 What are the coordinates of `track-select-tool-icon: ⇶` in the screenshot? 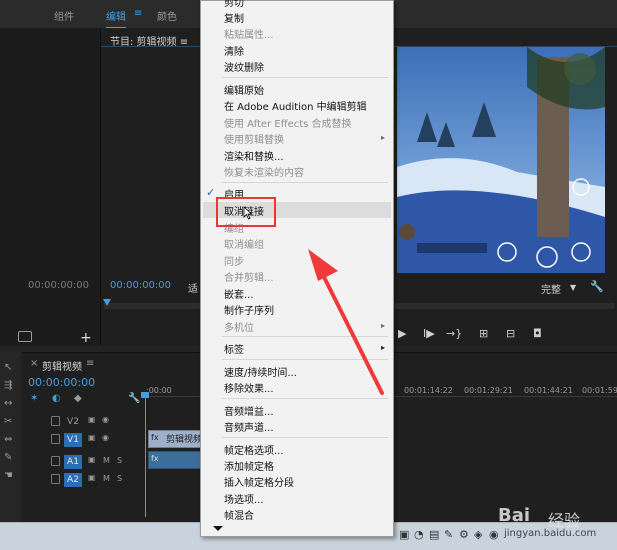 It's located at (8, 385).